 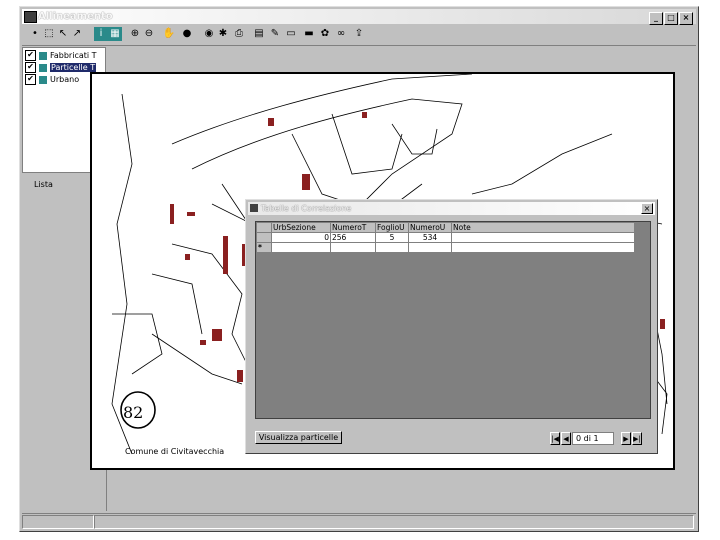 I want to click on view-parcels-button: Visualizza particelle, so click(x=298, y=437).